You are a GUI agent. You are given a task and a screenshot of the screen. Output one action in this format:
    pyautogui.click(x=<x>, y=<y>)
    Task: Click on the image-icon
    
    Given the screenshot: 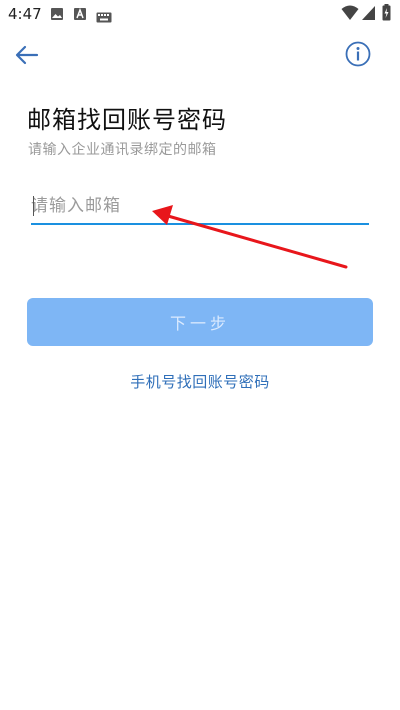 What is the action you would take?
    pyautogui.click(x=57, y=15)
    